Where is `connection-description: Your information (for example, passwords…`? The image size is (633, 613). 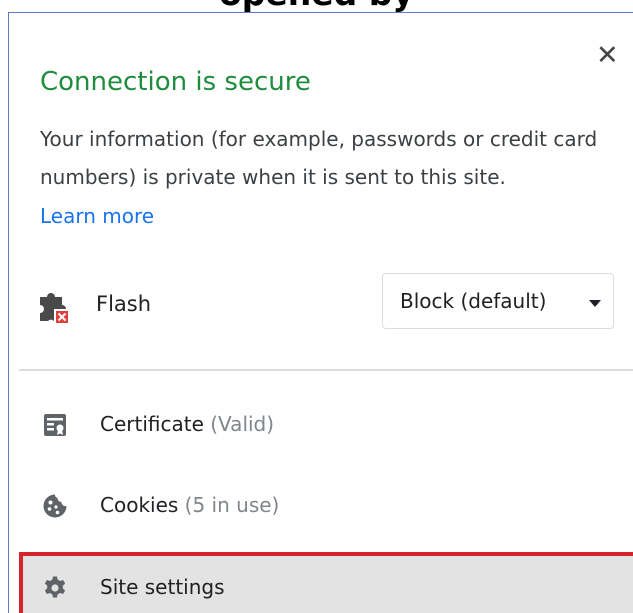 connection-description: Your information (for example, passwords… is located at coordinates (319, 158).